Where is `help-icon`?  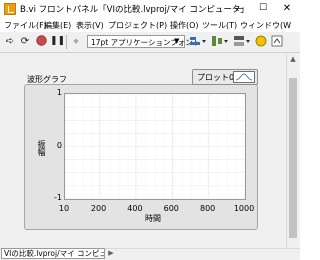 help-icon is located at coordinates (277, 41).